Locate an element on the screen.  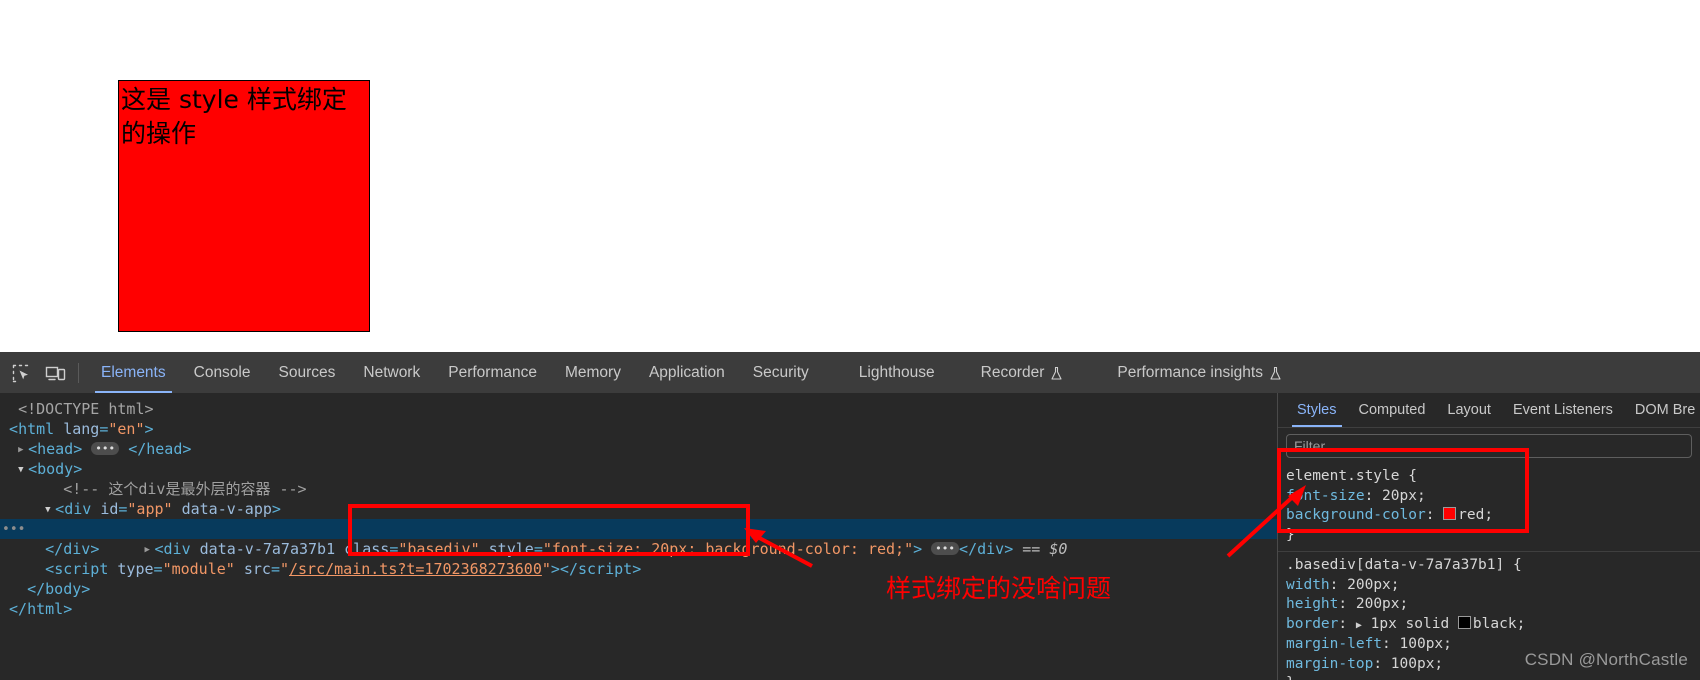
tab-label: Network is located at coordinates (392, 372).